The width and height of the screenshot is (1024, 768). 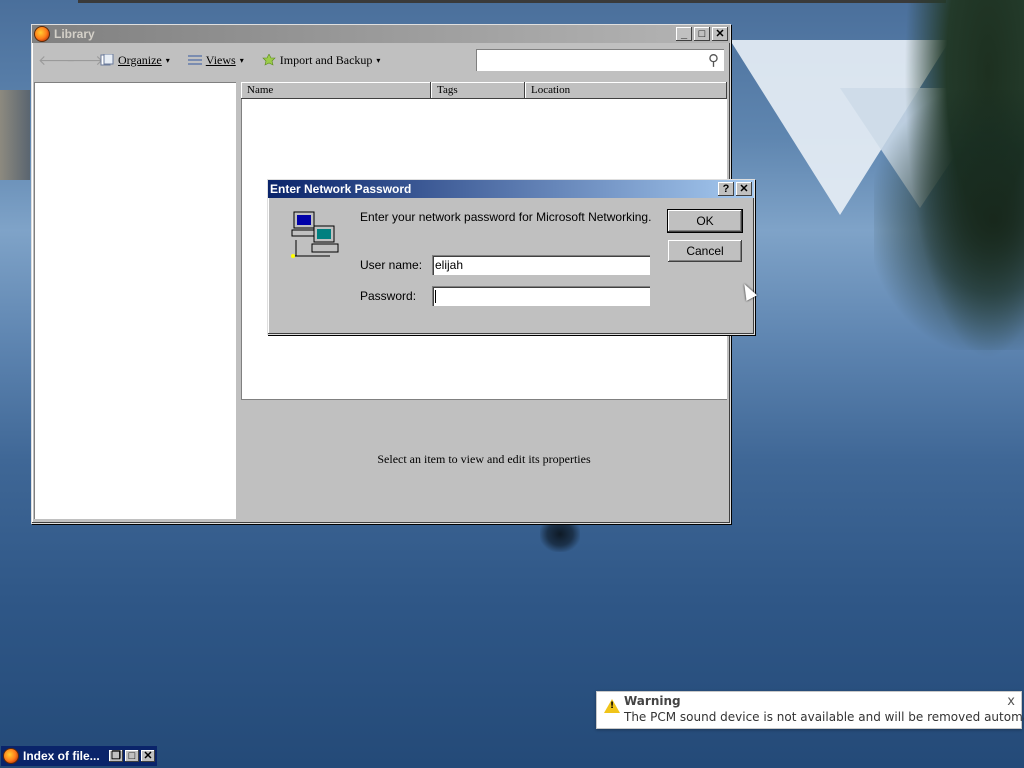 I want to click on forward-arrow-icon: 🡒, so click(x=85, y=60).